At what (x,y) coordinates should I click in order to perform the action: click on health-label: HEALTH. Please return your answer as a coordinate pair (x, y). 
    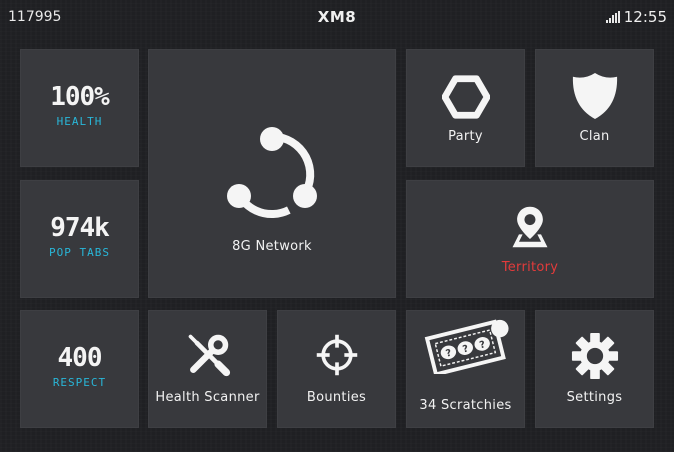
    Looking at the image, I should click on (79, 121).